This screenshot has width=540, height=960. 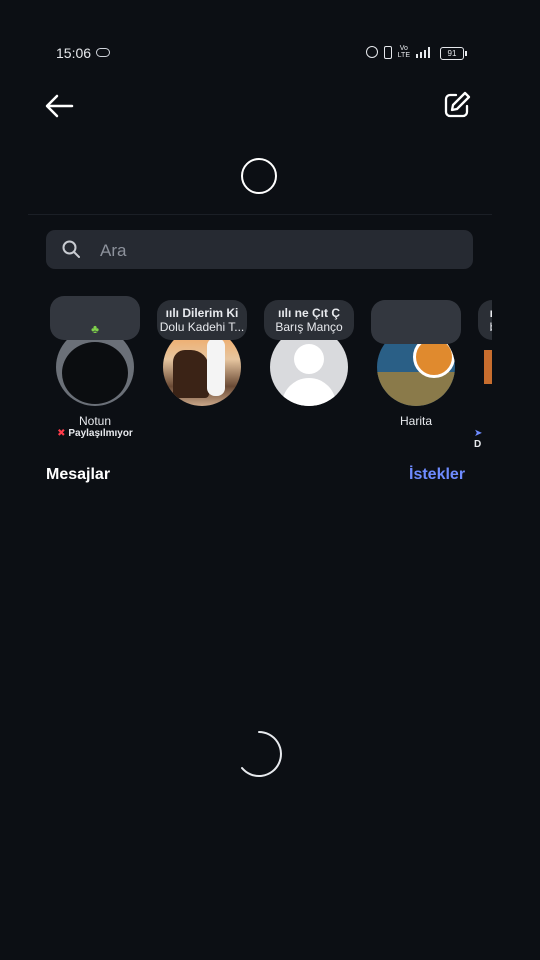 What do you see at coordinates (387, 52) in the screenshot?
I see `vibrate-icon` at bounding box center [387, 52].